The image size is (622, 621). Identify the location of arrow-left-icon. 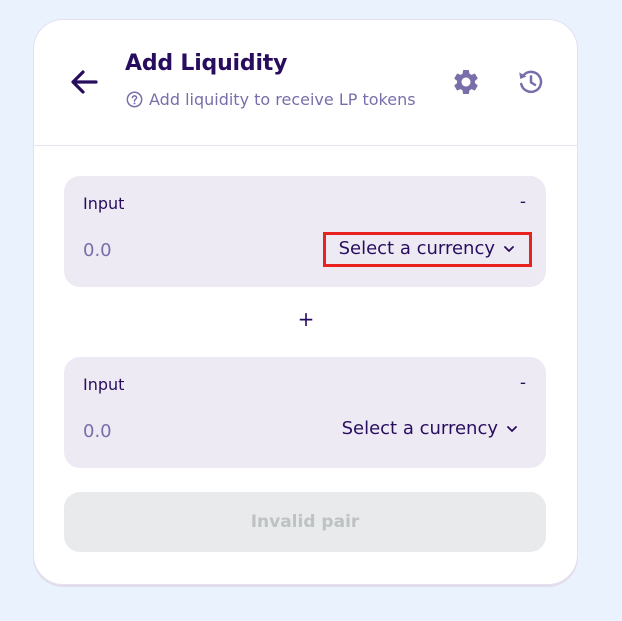
(84, 82).